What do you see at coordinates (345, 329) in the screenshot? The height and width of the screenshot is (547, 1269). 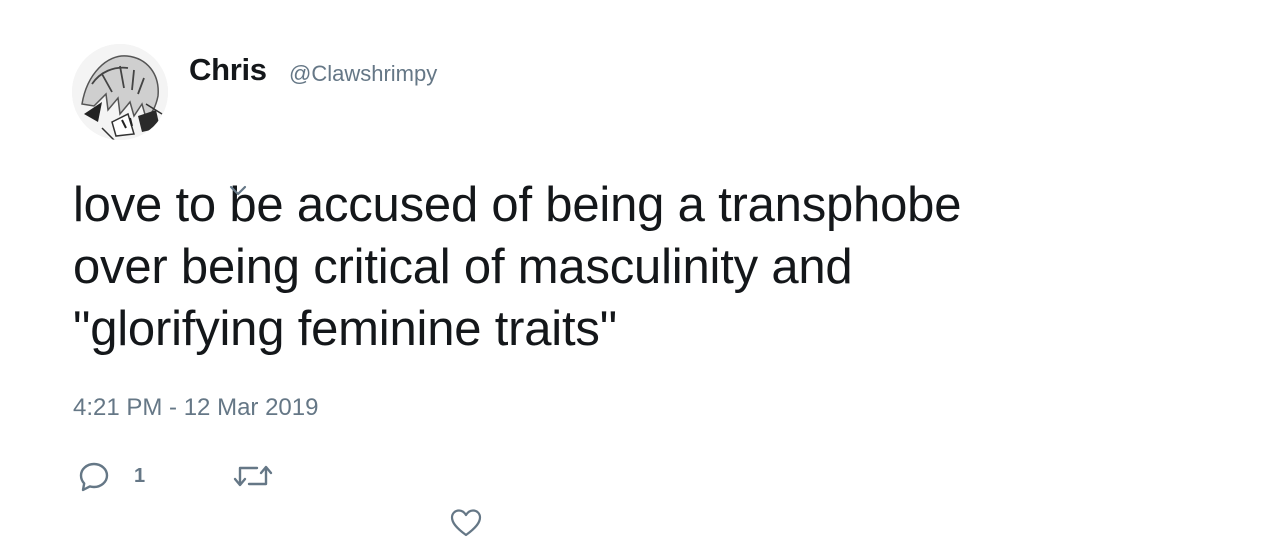 I see `tweet-text-line: "glorifying feminine traits"` at bounding box center [345, 329].